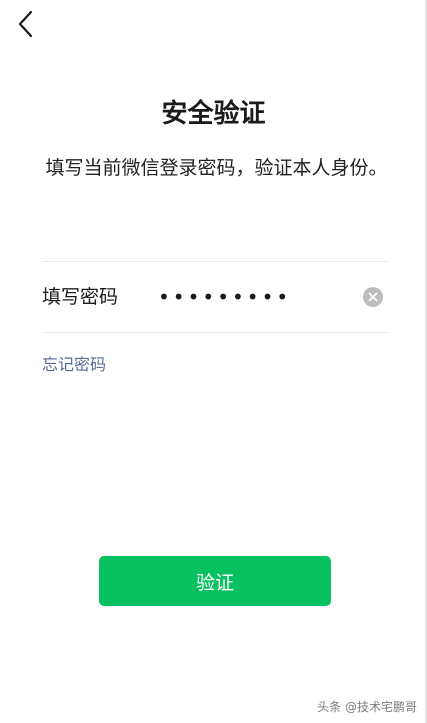  I want to click on password-field, so click(253, 297).